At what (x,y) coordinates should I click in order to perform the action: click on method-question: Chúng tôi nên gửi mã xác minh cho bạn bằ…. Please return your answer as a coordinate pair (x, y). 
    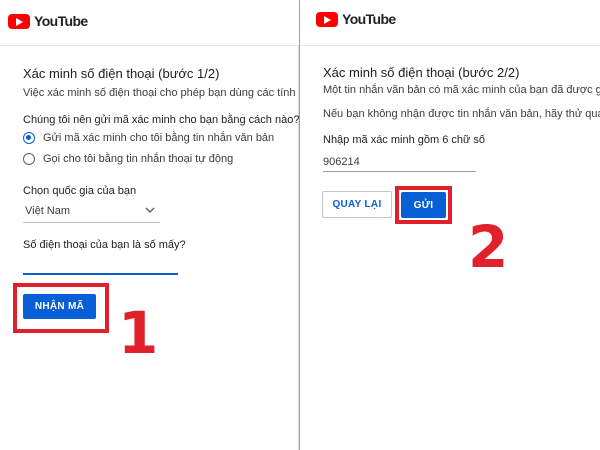
    Looking at the image, I should click on (161, 120).